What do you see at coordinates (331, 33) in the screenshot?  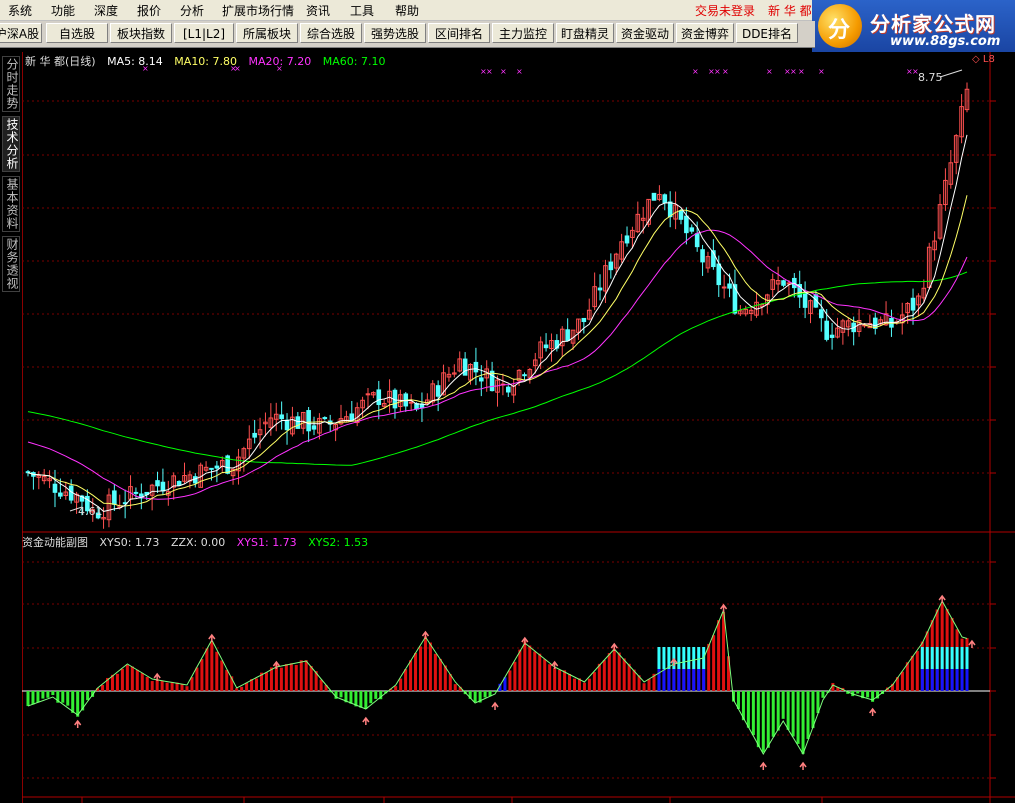 I see `tab-composite-screen: 综合选股` at bounding box center [331, 33].